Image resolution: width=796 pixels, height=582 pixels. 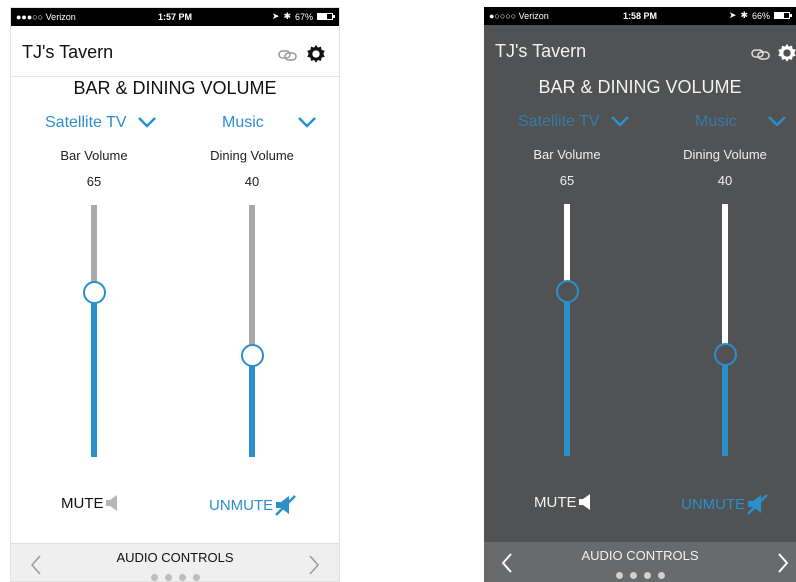 I want to click on battery-percent: 66%, so click(x=760, y=15).